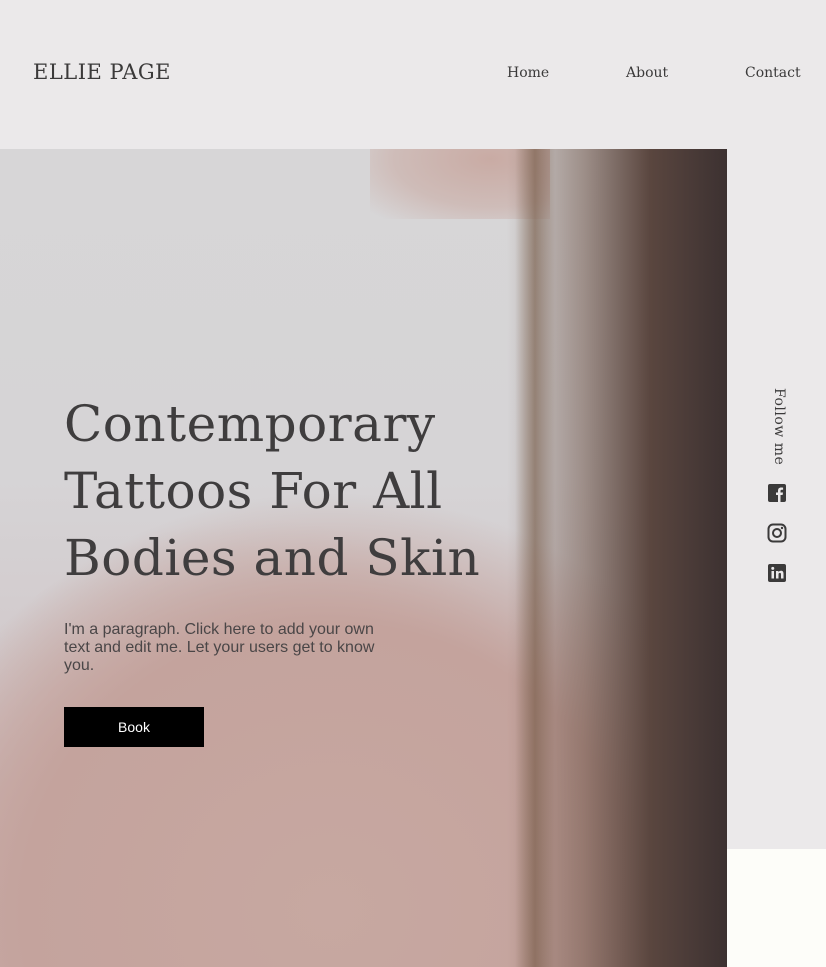 The width and height of the screenshot is (826, 967). Describe the element at coordinates (777, 533) in the screenshot. I see `instagram-icon` at that location.